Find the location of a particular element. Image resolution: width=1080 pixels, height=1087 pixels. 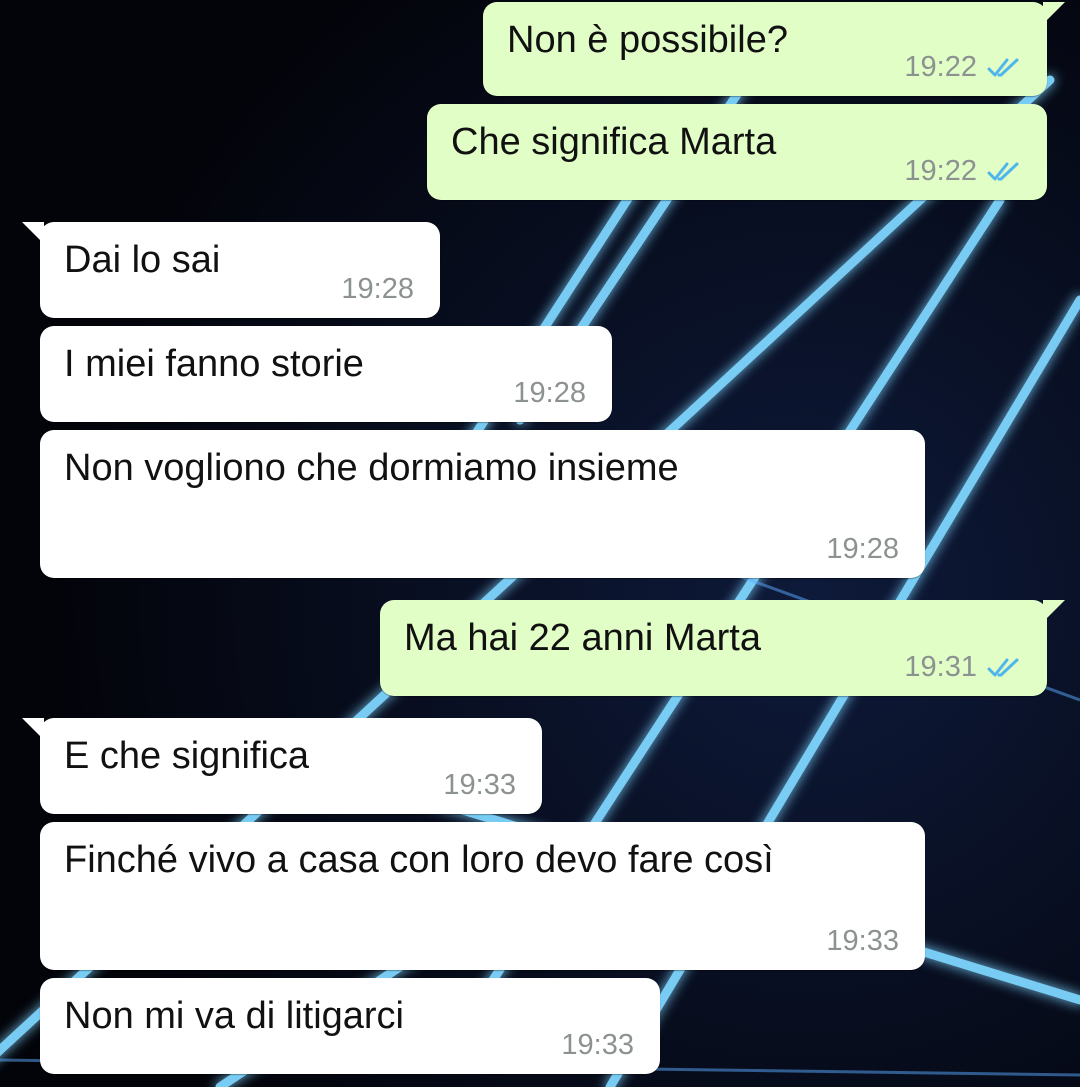

message-text: Non è possibile? is located at coordinates (647, 40).